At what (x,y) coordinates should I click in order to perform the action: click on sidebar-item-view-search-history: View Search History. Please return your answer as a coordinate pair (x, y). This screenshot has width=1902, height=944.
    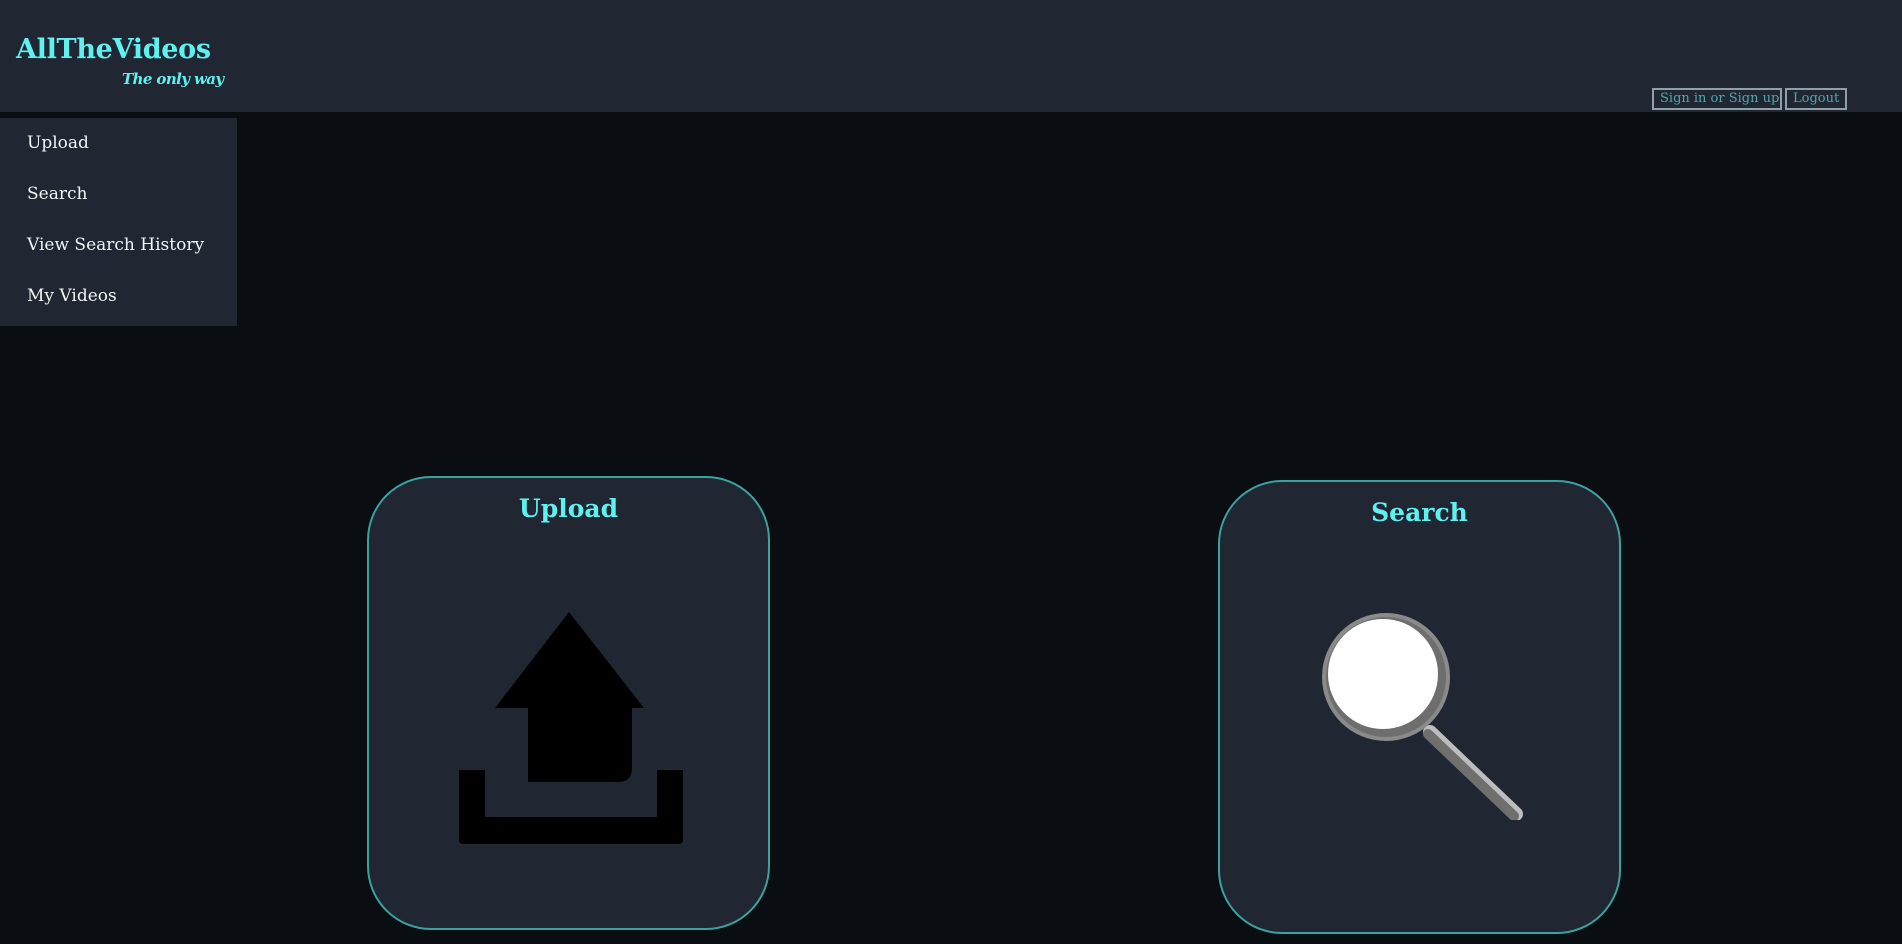
    Looking at the image, I should click on (115, 245).